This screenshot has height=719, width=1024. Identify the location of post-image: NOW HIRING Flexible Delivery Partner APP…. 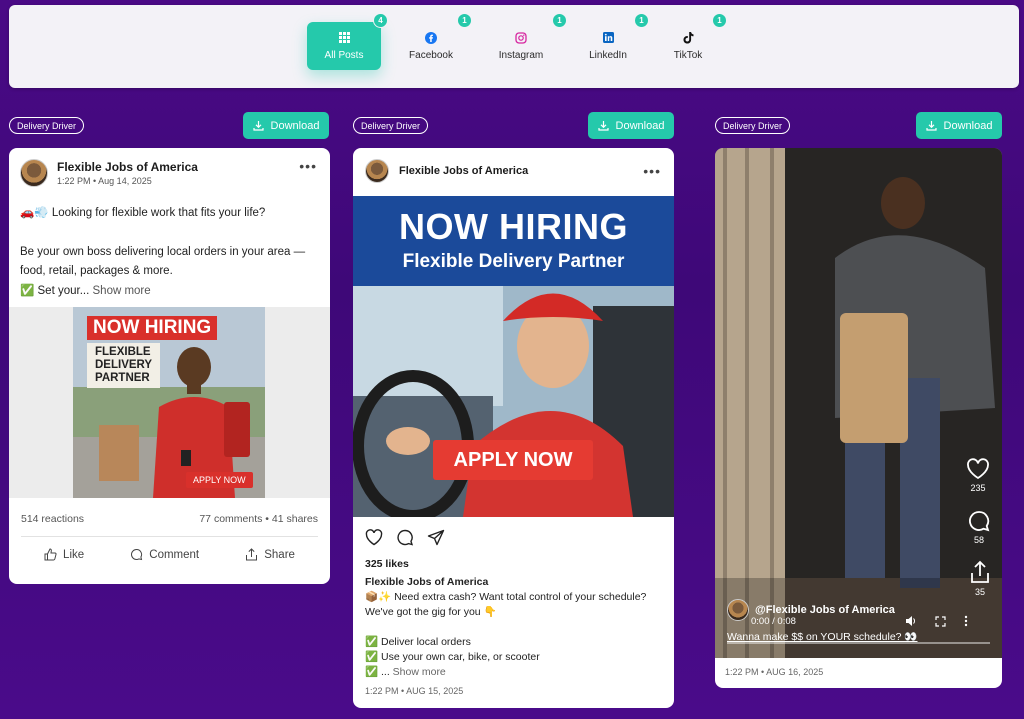
(513, 356).